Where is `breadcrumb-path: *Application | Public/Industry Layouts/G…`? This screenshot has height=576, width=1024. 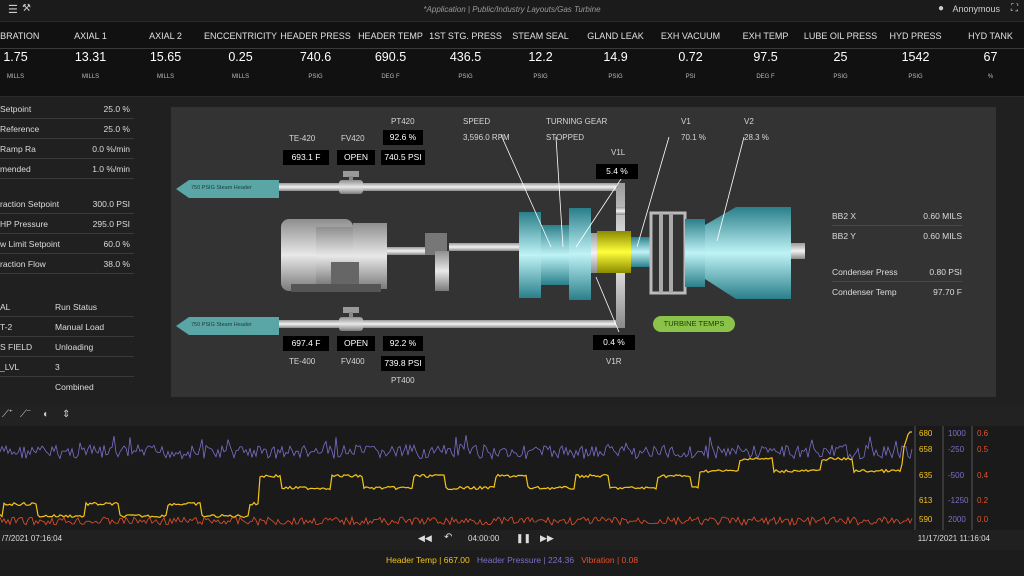
breadcrumb-path: *Application | Public/Industry Layouts/G… is located at coordinates (512, 9).